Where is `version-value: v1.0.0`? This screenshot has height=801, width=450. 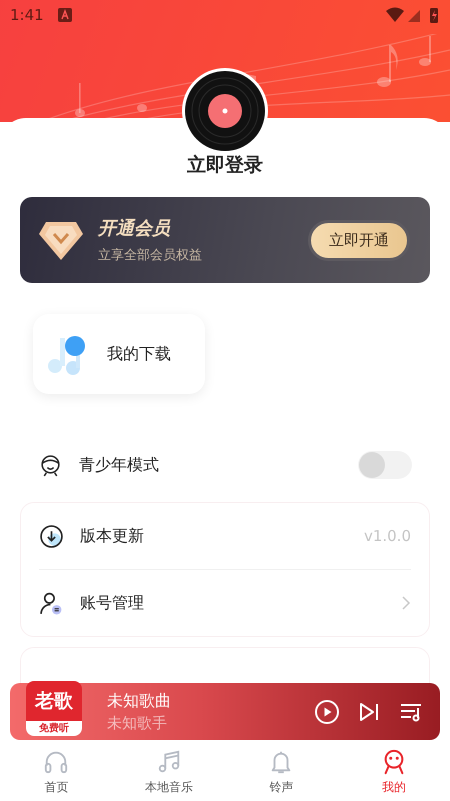
version-value: v1.0.0 is located at coordinates (387, 536).